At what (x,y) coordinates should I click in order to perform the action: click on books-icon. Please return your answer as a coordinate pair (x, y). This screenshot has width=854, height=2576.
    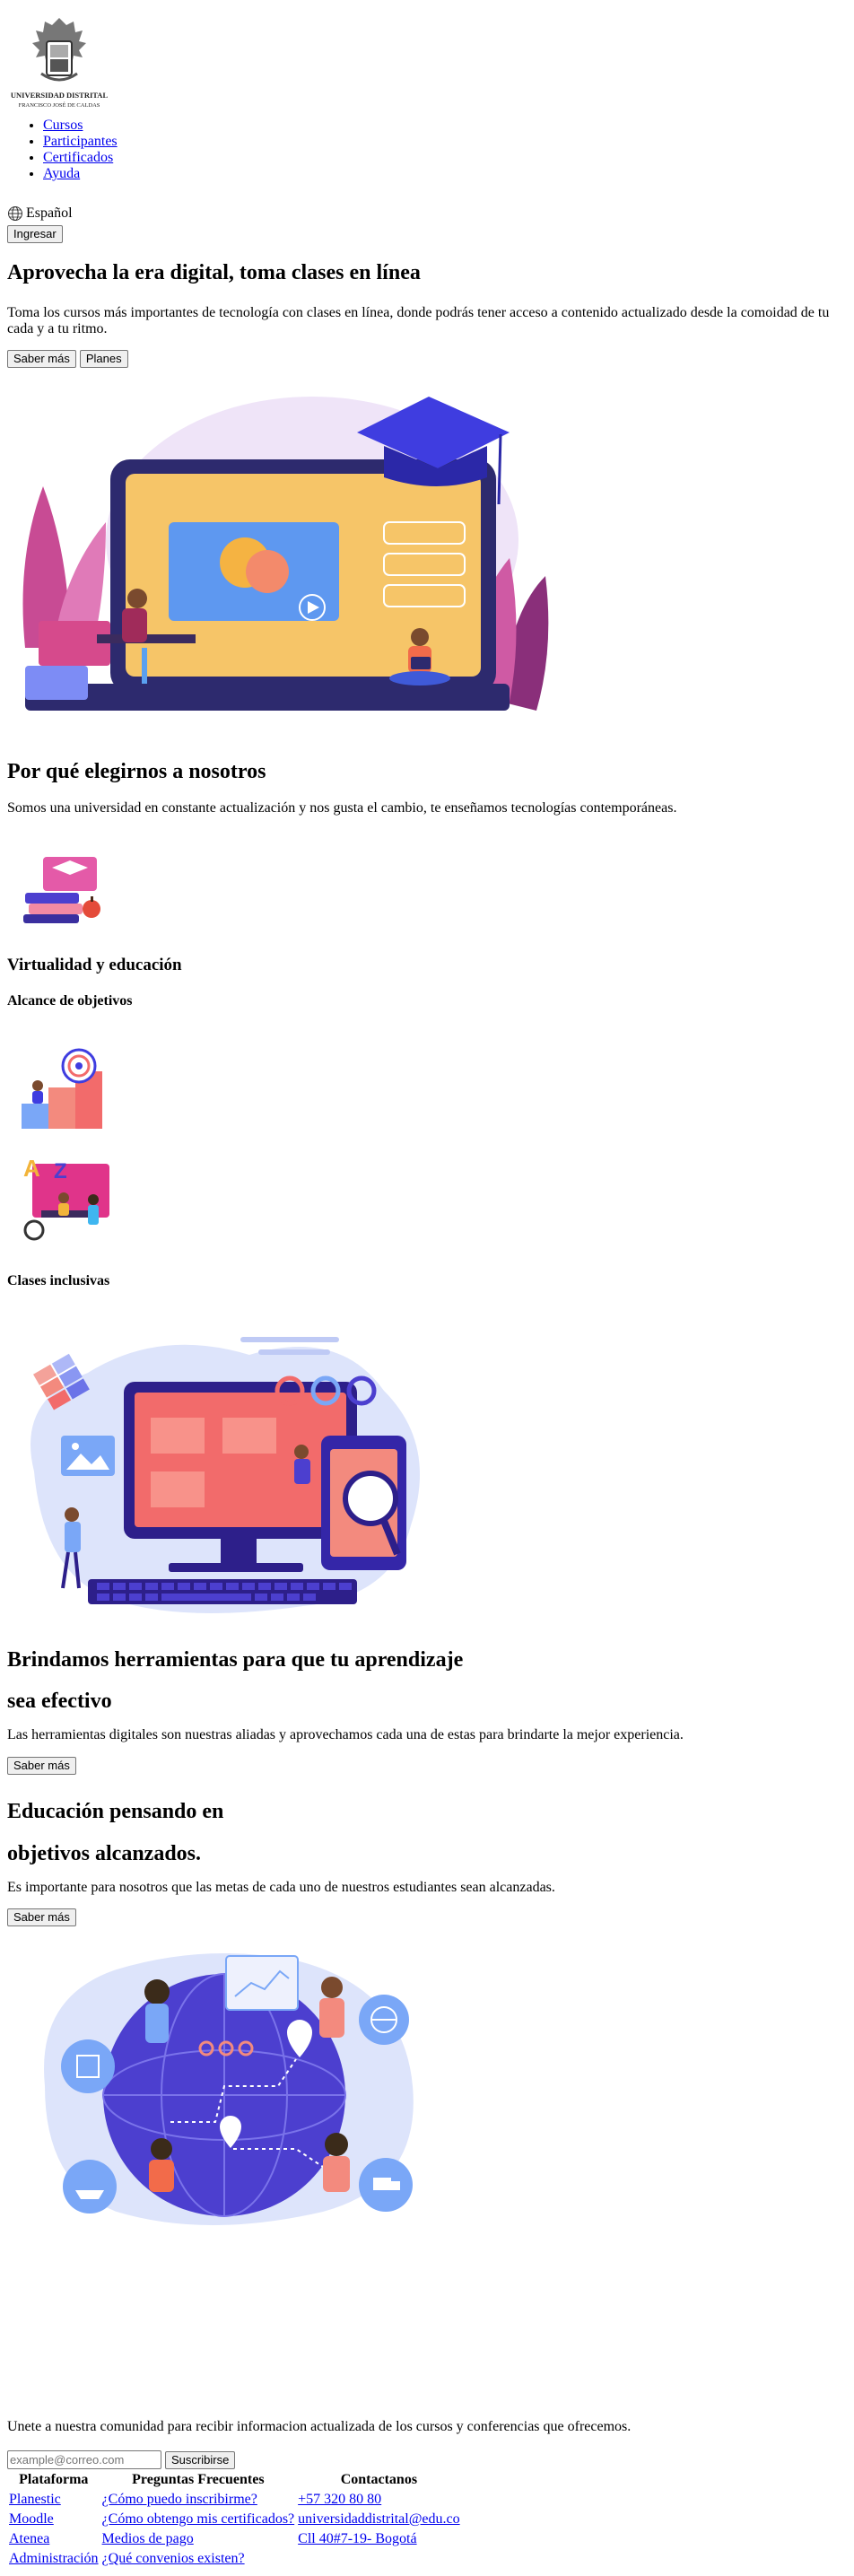
    Looking at the image, I should click on (61, 890).